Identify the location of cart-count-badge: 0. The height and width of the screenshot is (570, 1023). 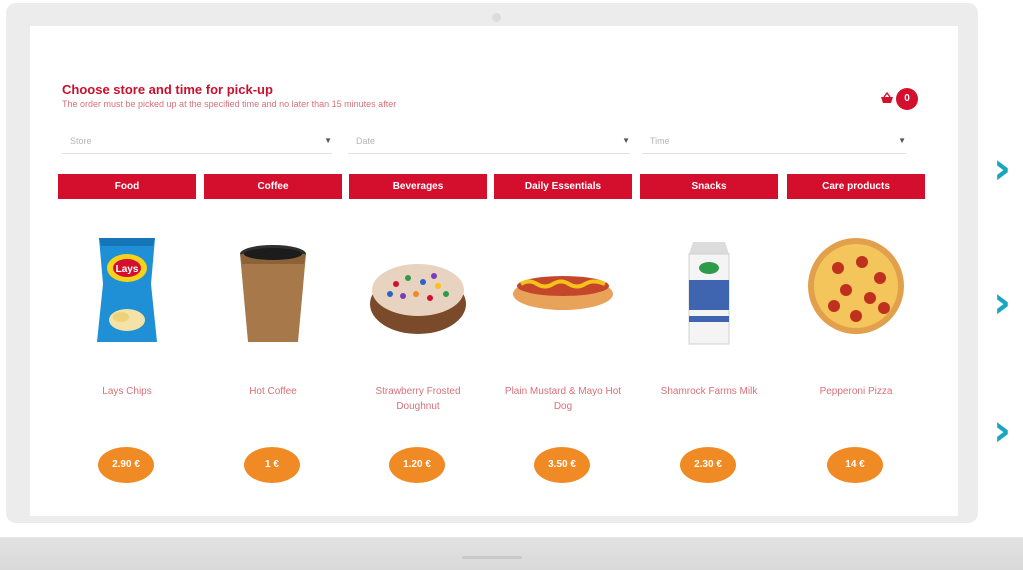
(907, 99).